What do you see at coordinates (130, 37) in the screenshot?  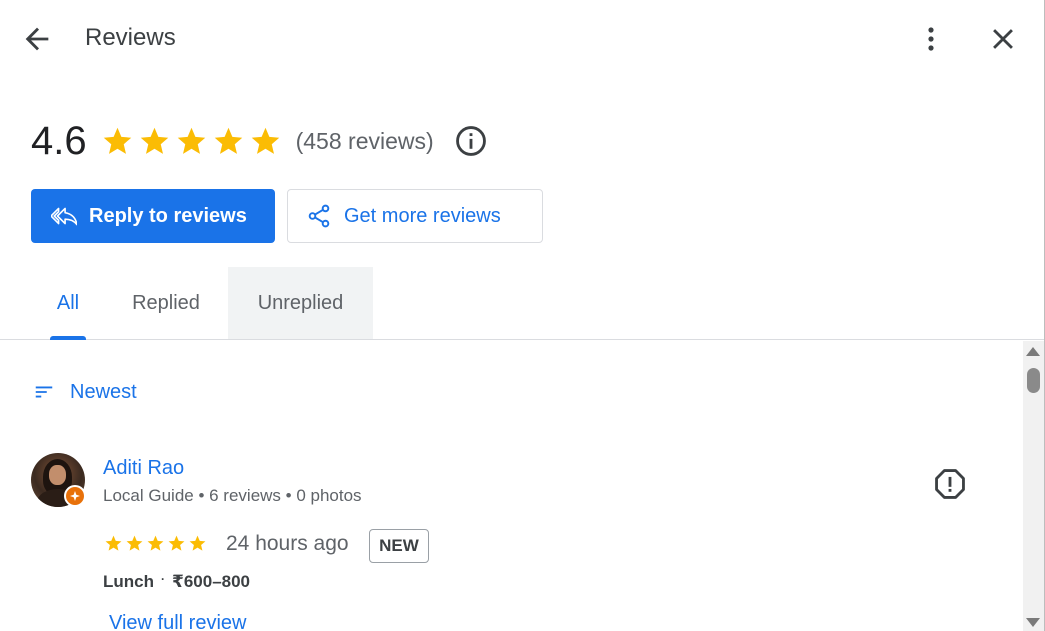 I see `page-title: Reviews` at bounding box center [130, 37].